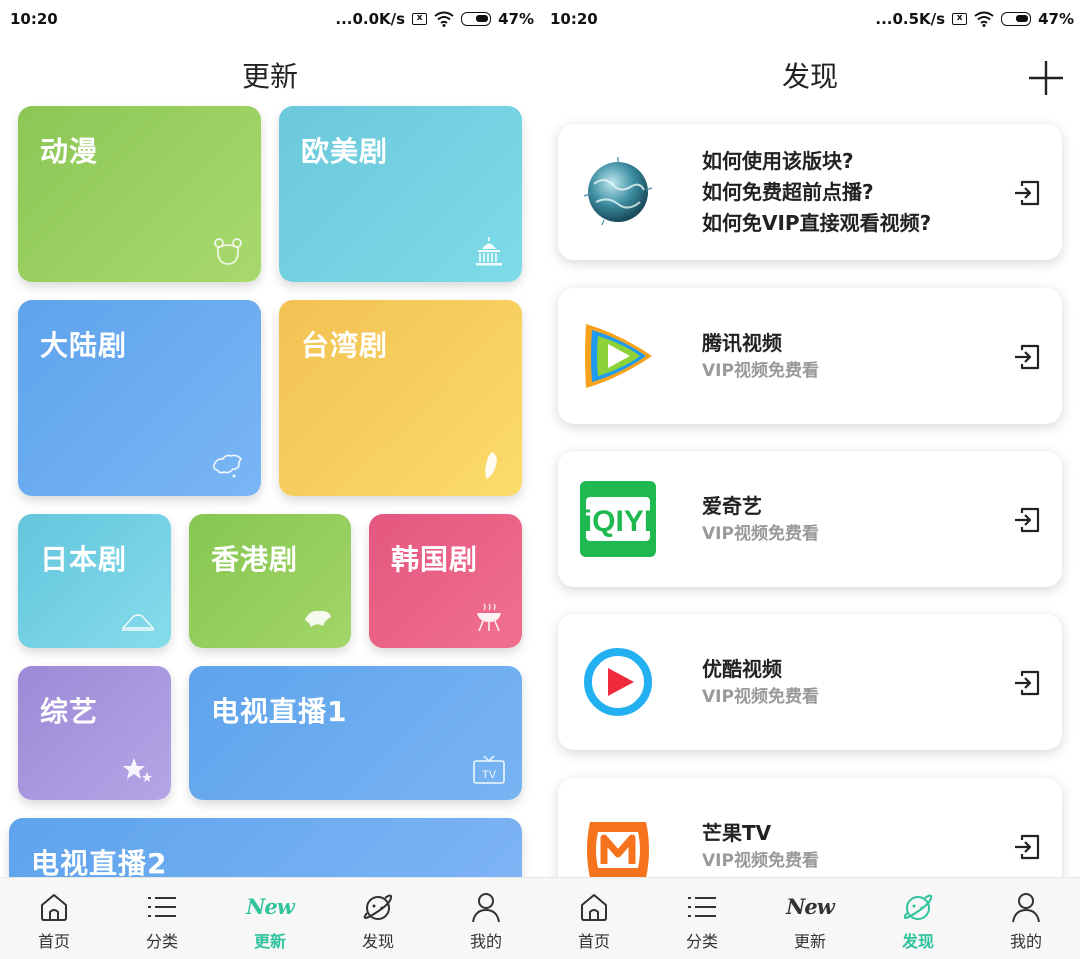 Image resolution: width=1080 pixels, height=959 pixels. I want to click on nav-label: 首页, so click(593, 941).